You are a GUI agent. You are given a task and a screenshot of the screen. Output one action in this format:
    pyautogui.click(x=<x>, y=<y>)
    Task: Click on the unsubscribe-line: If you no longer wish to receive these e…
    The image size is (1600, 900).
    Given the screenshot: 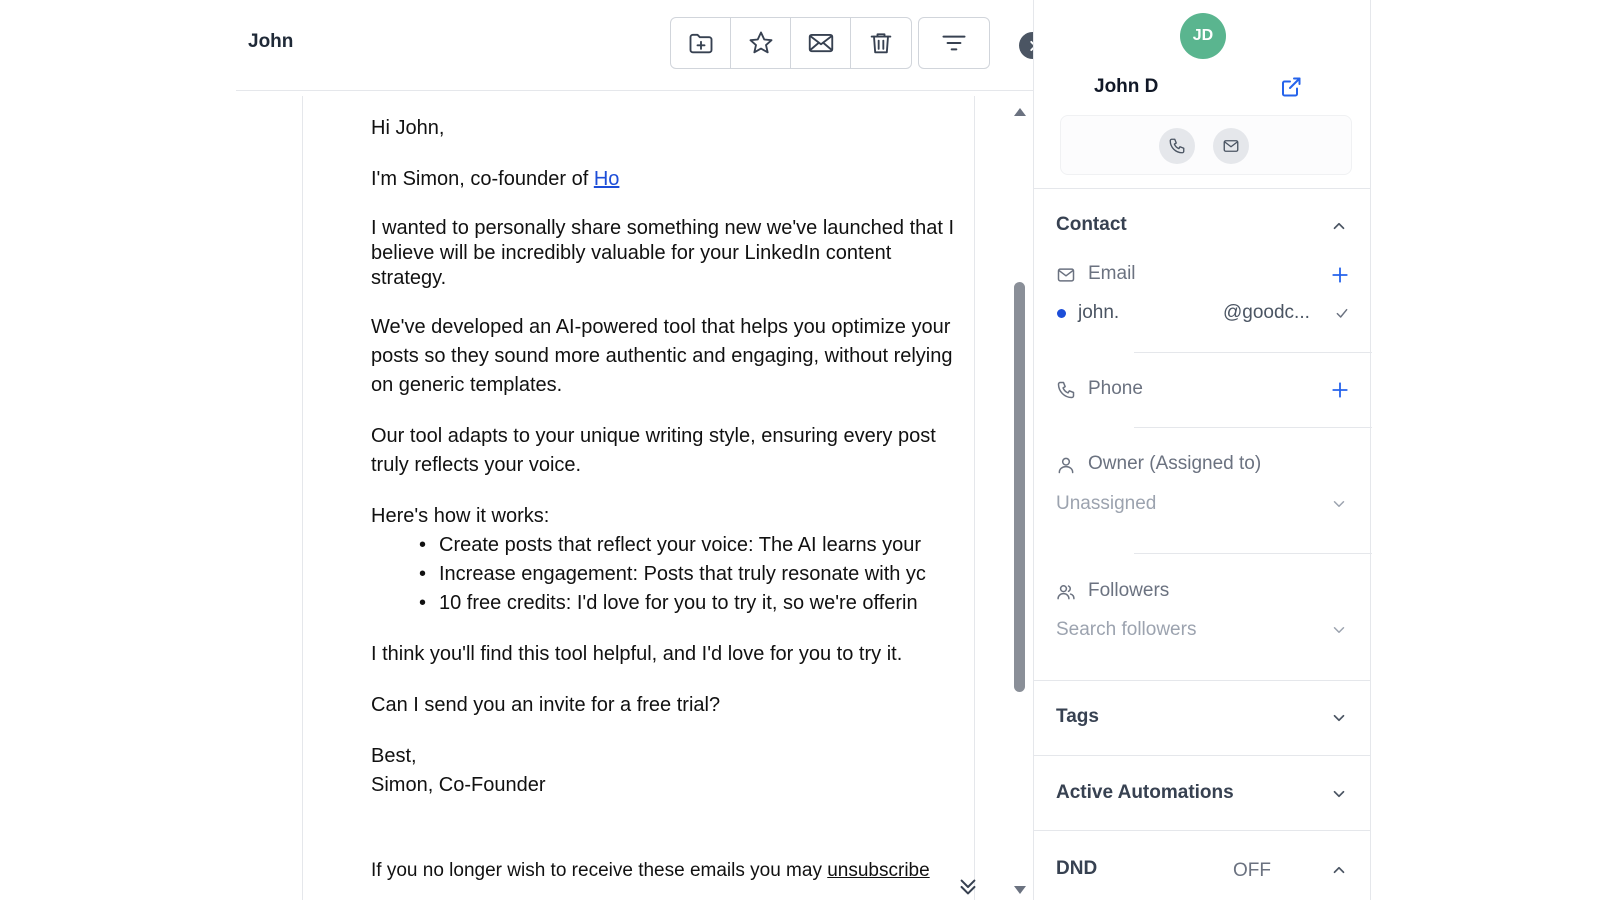 What is the action you would take?
    pyautogui.click(x=650, y=871)
    